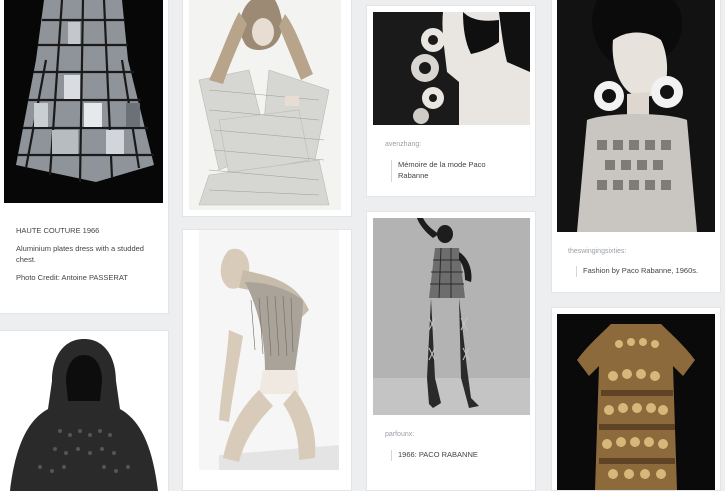 The height and width of the screenshot is (491, 725). Describe the element at coordinates (597, 251) in the screenshot. I see `reblog-username: theswingingsixties:` at that location.